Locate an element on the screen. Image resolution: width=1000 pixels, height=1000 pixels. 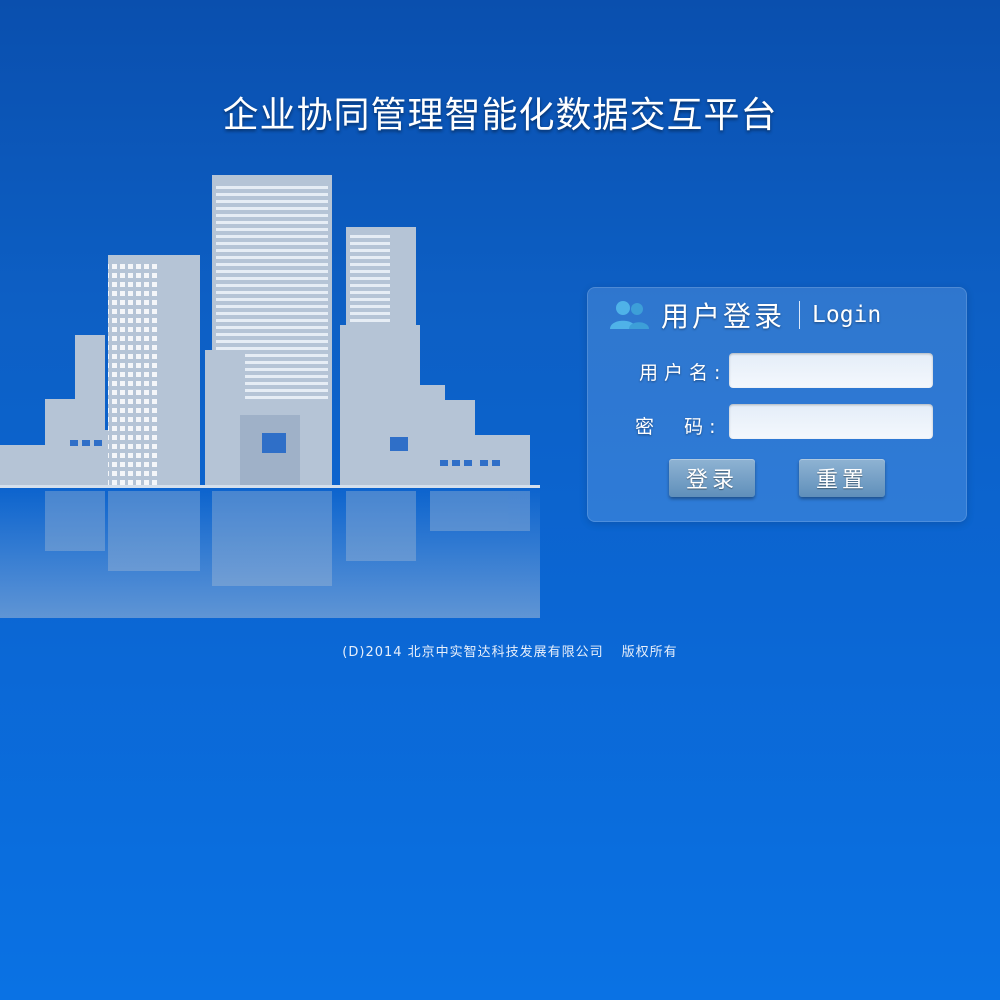
username-input is located at coordinates (831, 370).